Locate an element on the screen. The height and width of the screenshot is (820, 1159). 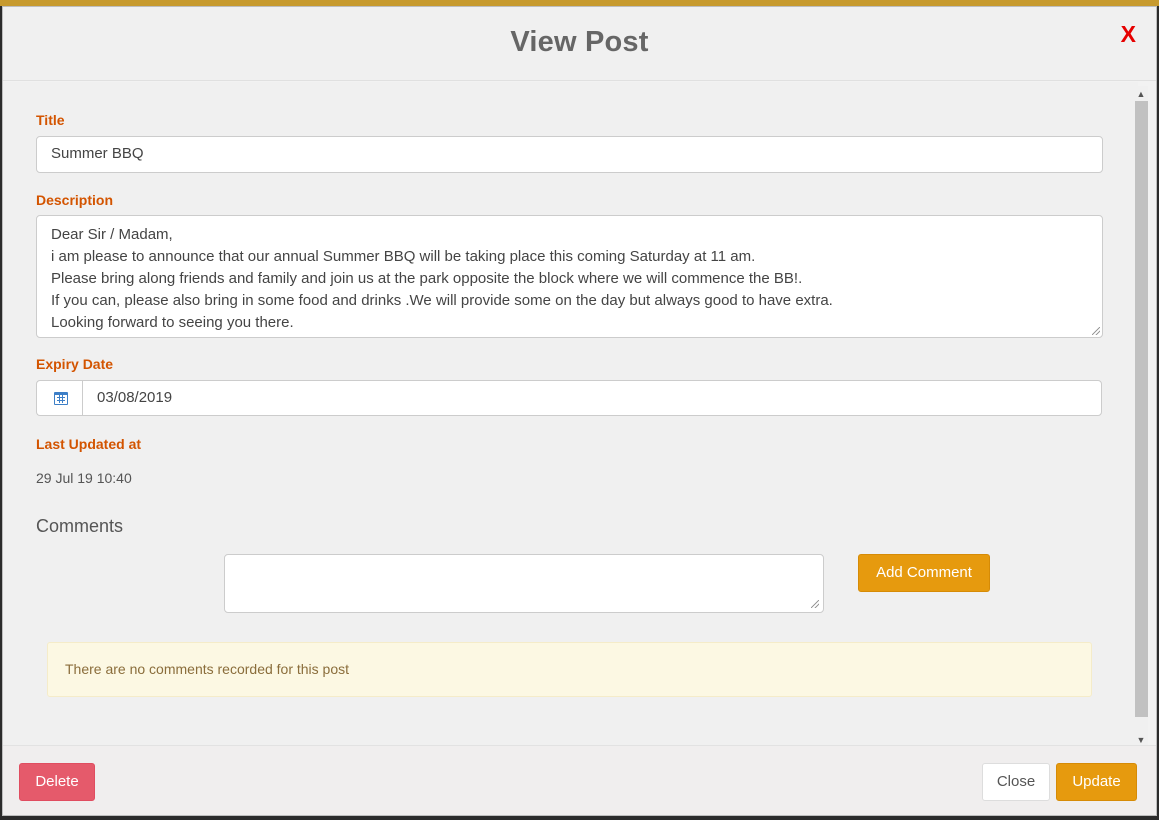
calendar-icon is located at coordinates (61, 398).